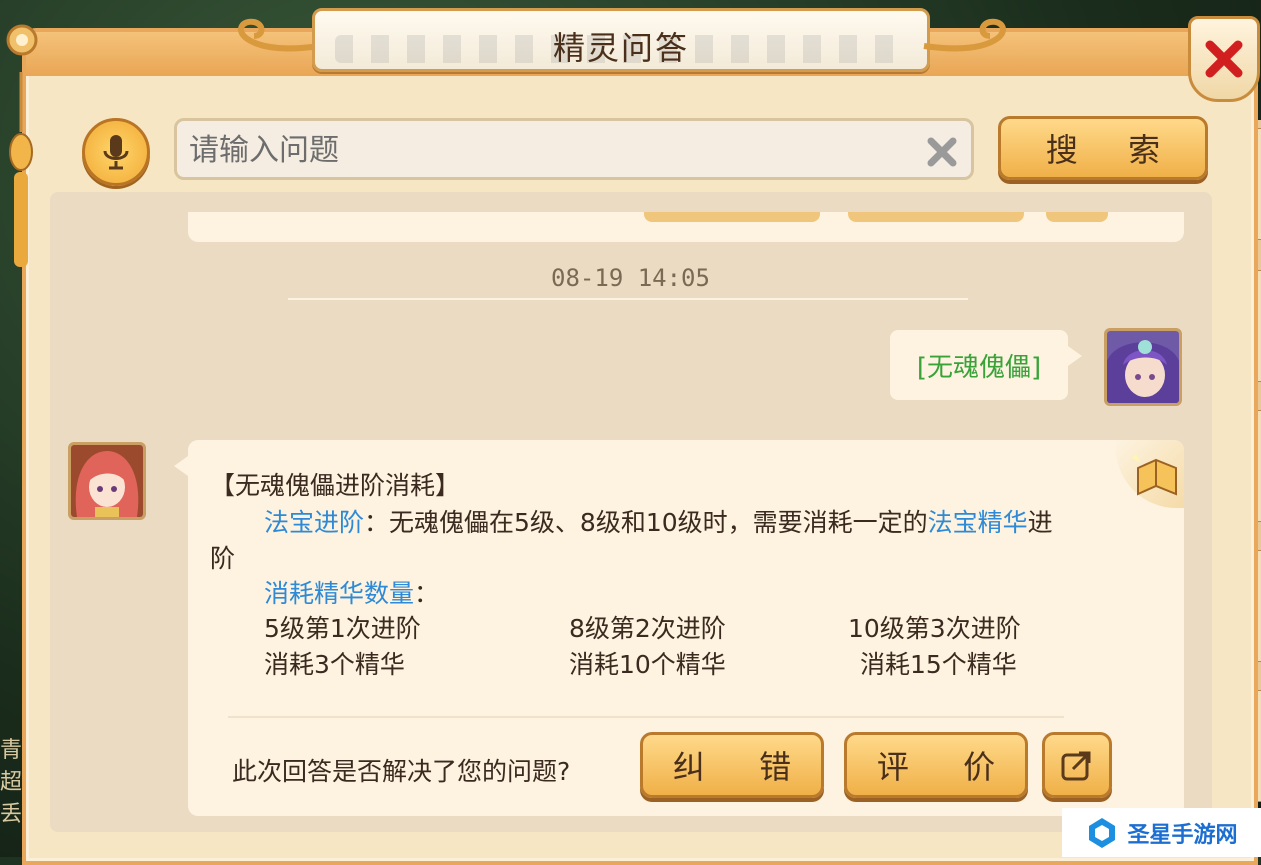 The width and height of the screenshot is (1261, 865). Describe the element at coordinates (1103, 148) in the screenshot. I see `search-button: 搜 索` at that location.